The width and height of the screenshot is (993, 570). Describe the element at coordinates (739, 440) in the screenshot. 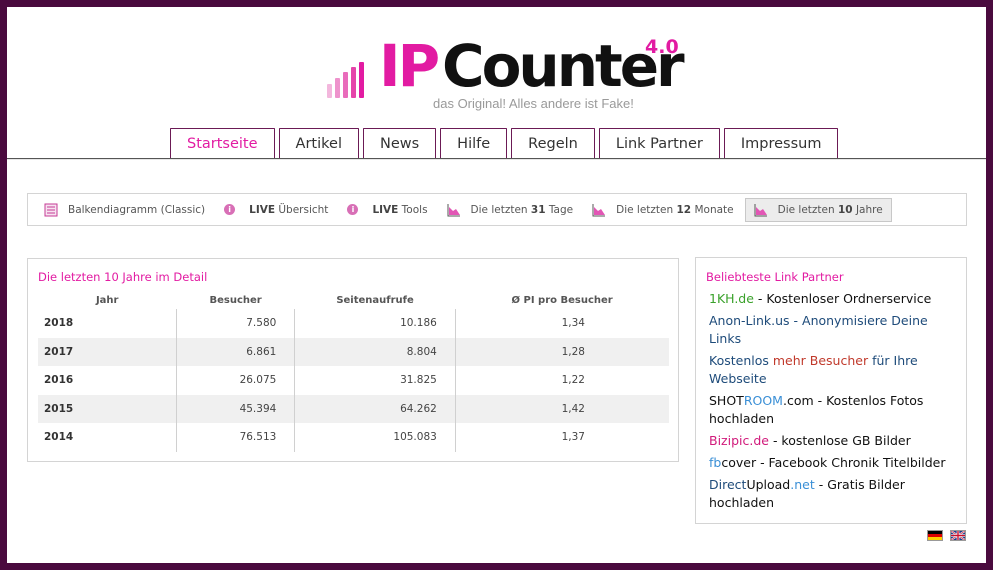

I see `partner-link-part: Bizipic.de` at that location.